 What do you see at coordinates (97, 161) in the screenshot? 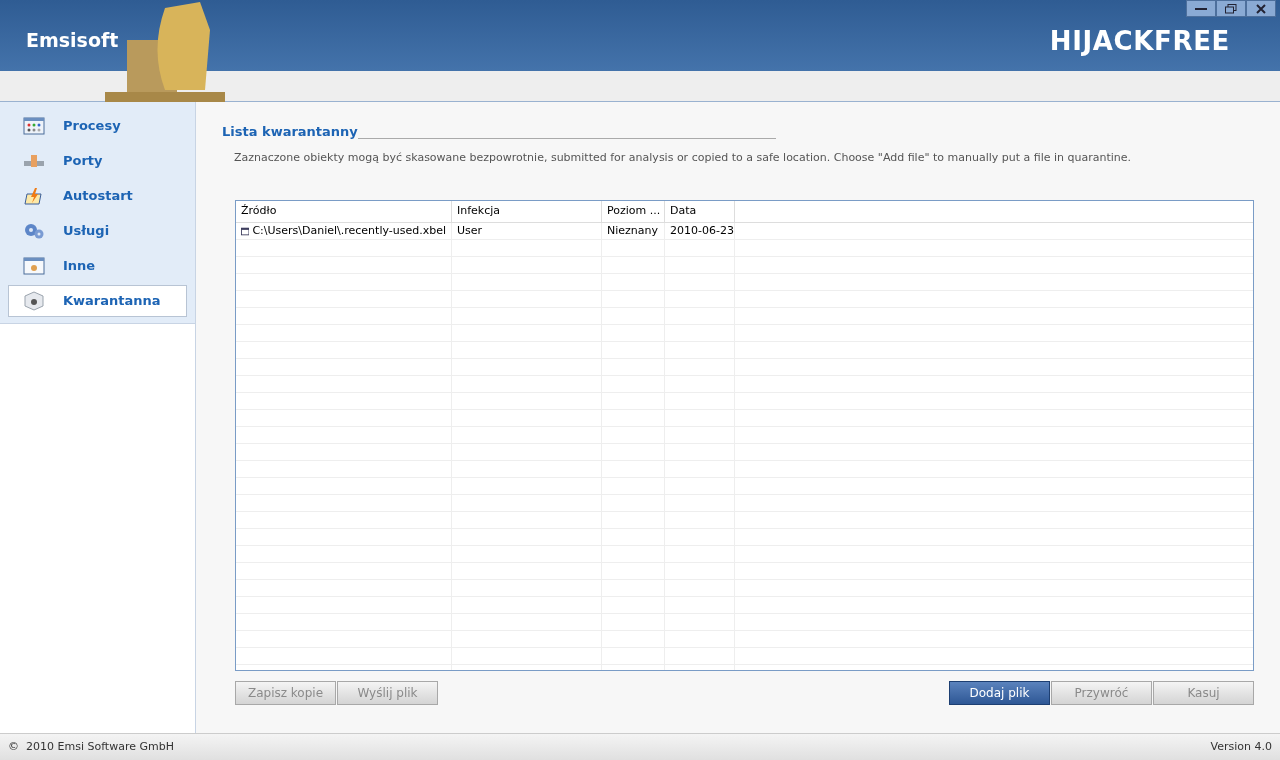
I see `sidebar-item: Porty` at bounding box center [97, 161].